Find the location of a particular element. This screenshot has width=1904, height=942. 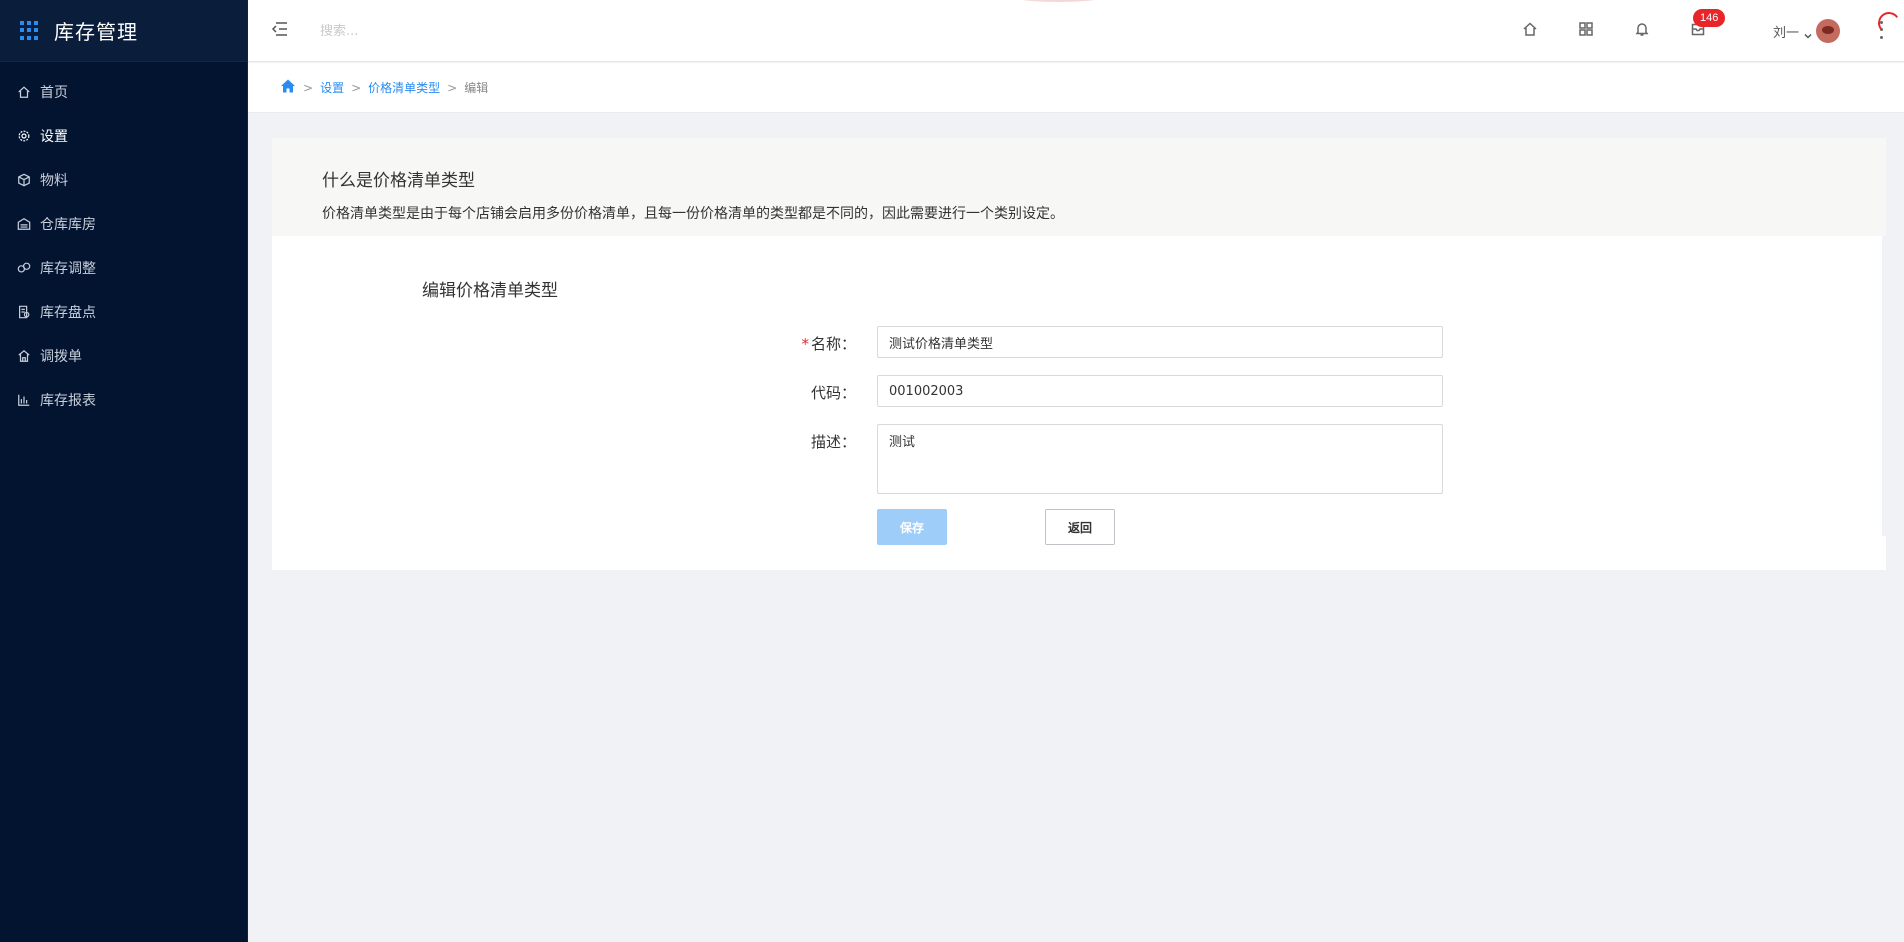

sidebar-item-settings: 设置 is located at coordinates (123, 136).